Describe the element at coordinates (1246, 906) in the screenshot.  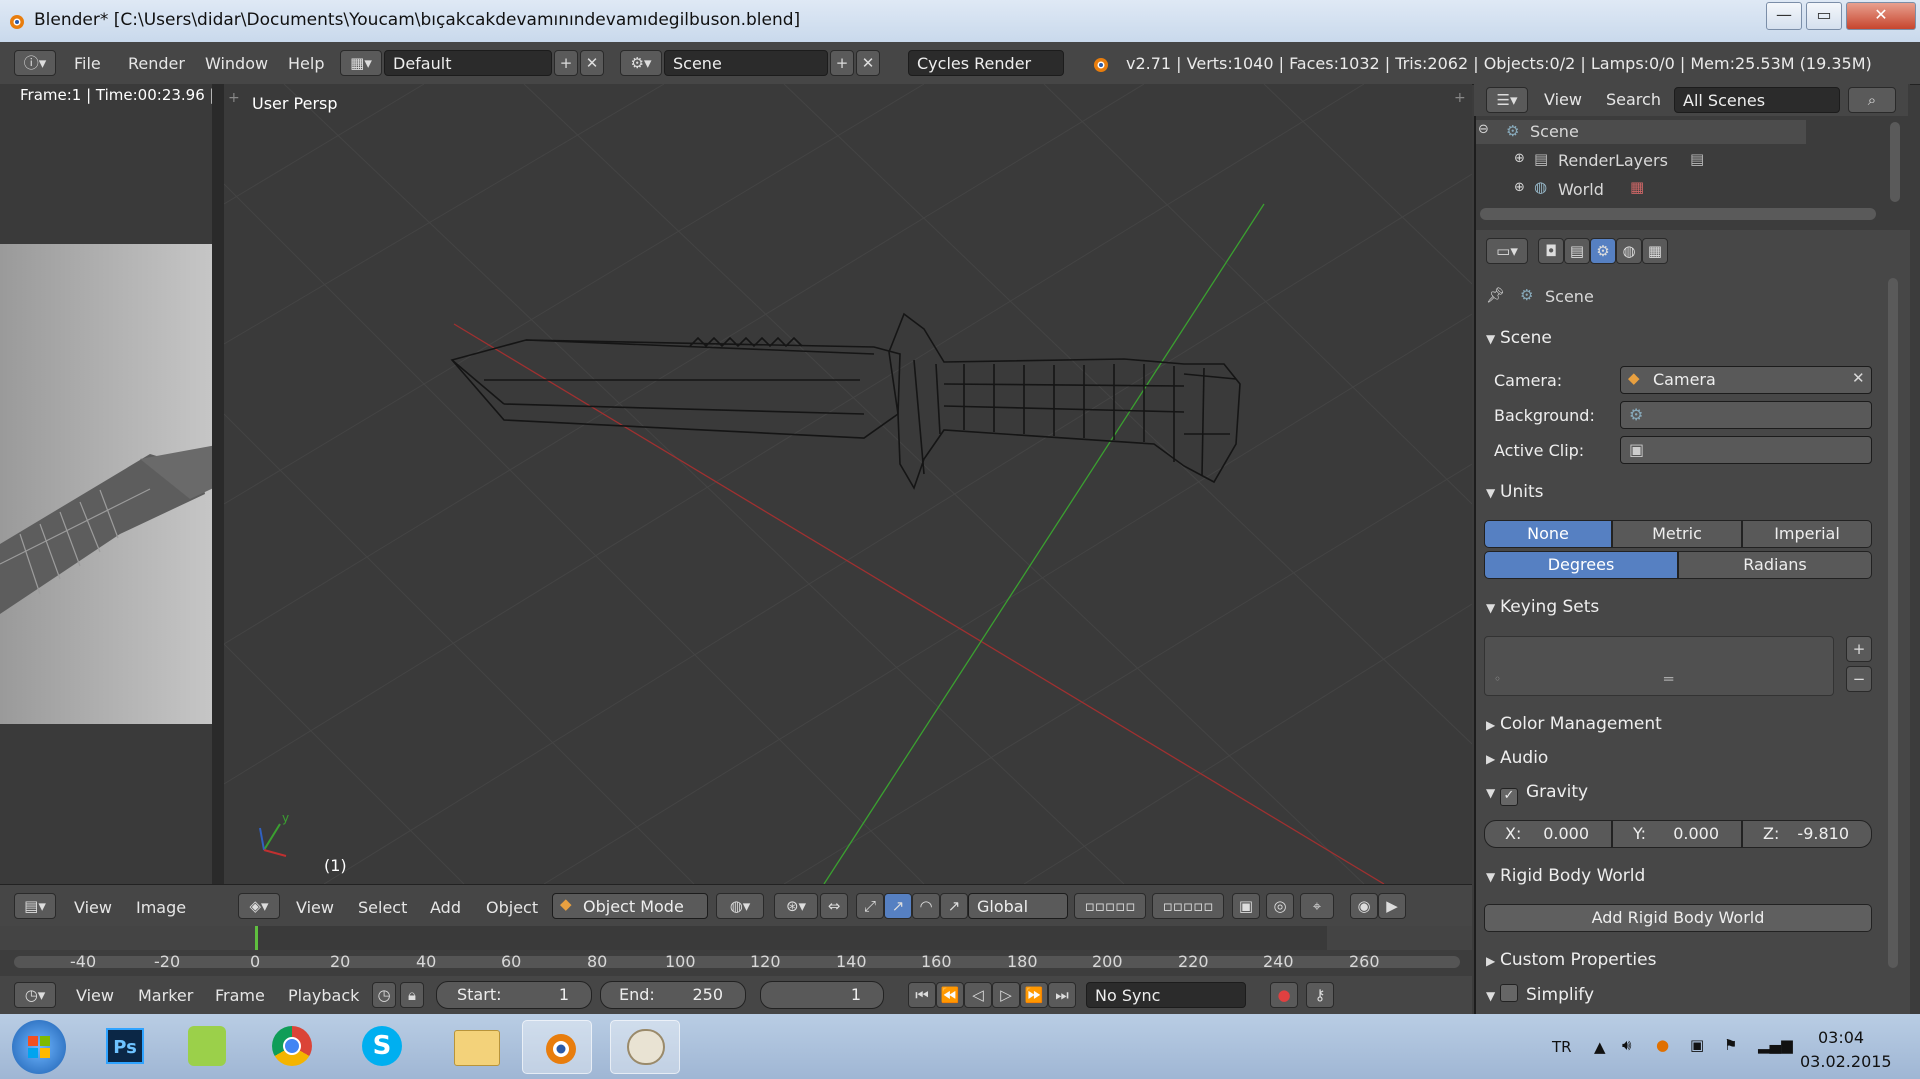
I see `local-view-icon: ▣` at that location.